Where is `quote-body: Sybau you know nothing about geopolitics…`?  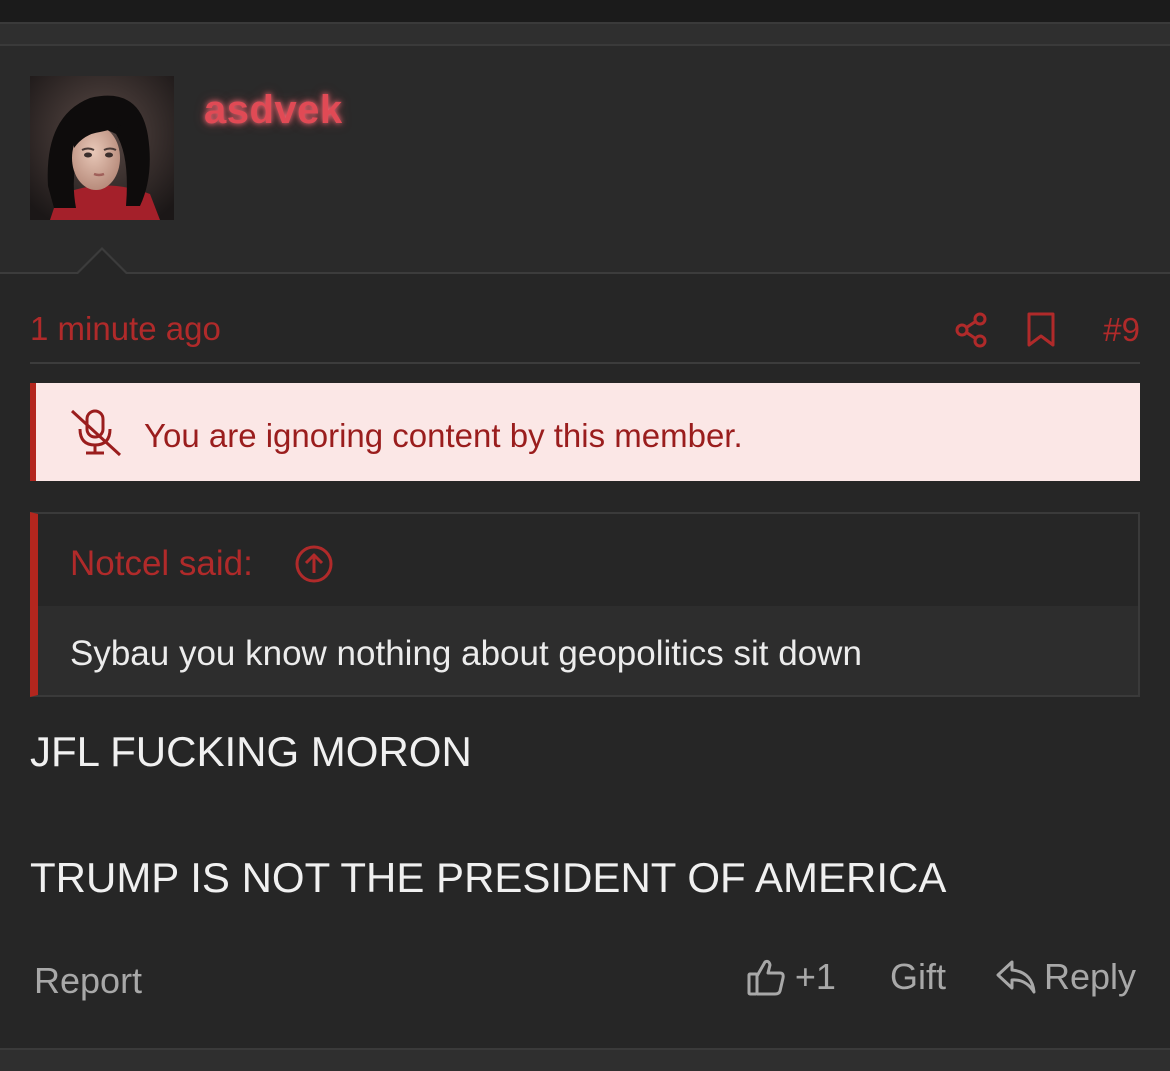 quote-body: Sybau you know nothing about geopolitics… is located at coordinates (588, 650).